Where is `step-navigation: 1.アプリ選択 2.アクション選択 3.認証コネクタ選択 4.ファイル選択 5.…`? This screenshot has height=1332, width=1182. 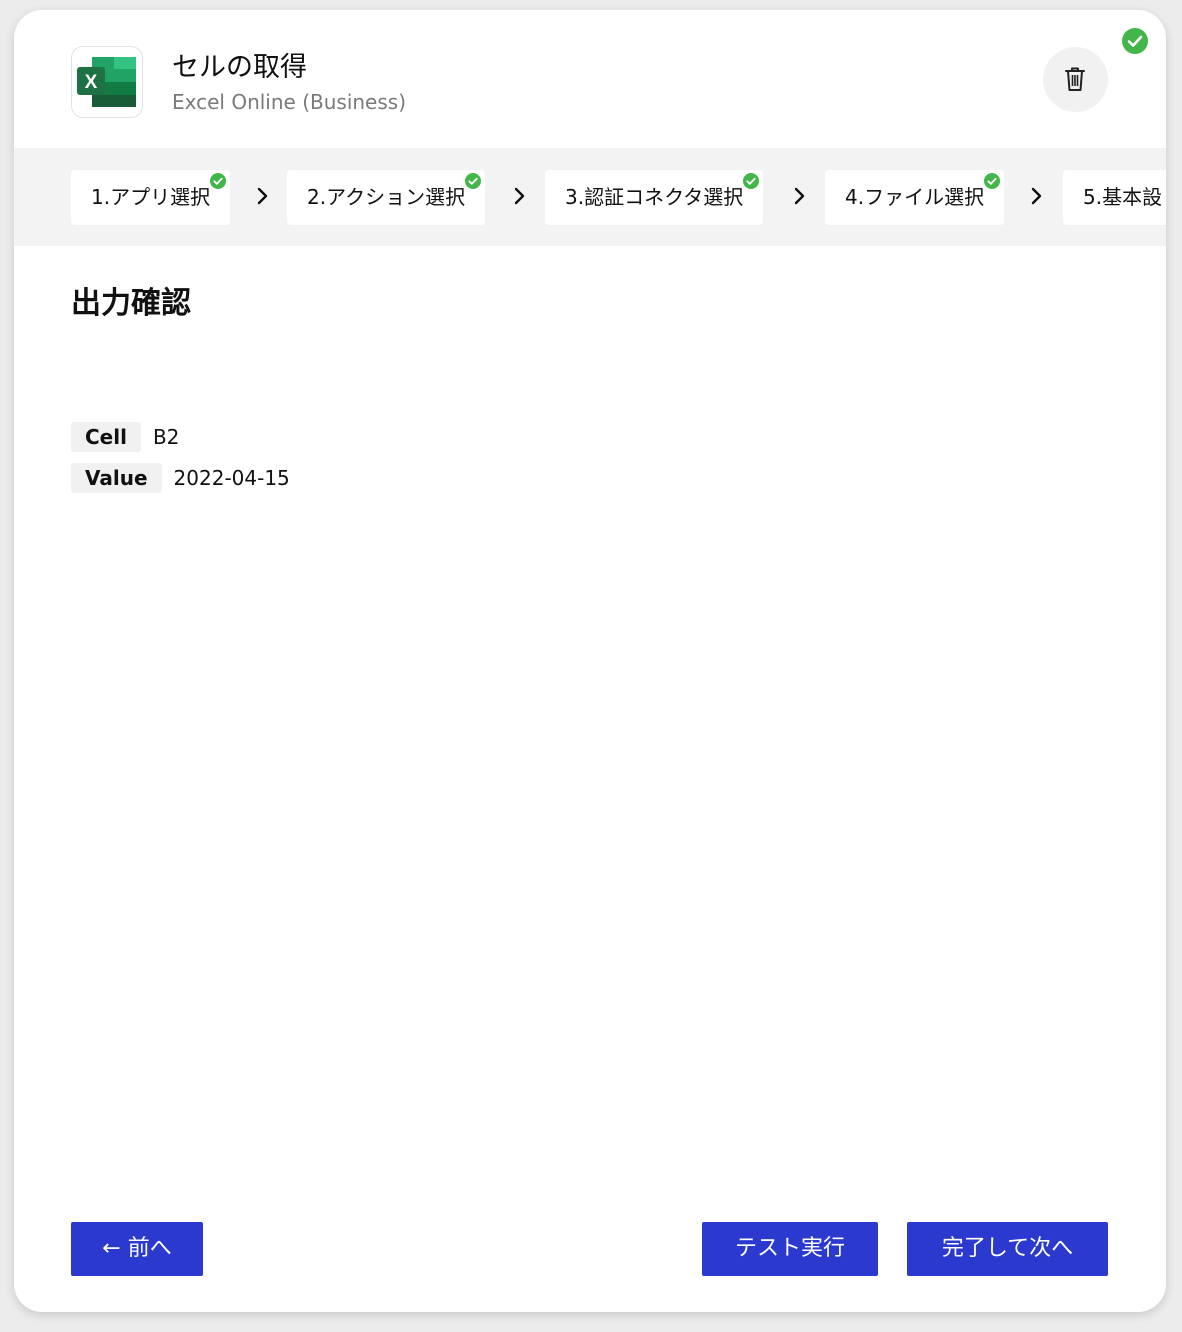
step-navigation: 1.アプリ選択 2.アクション選択 3.認証コネクタ選択 4.ファイル選択 5.… is located at coordinates (590, 197).